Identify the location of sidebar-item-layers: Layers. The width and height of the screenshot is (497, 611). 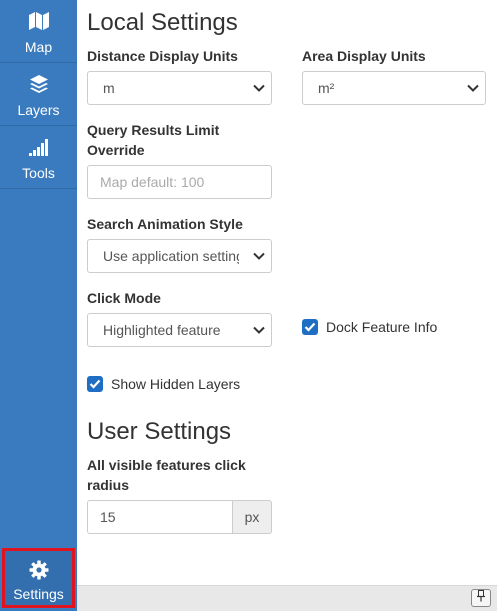
(38, 94).